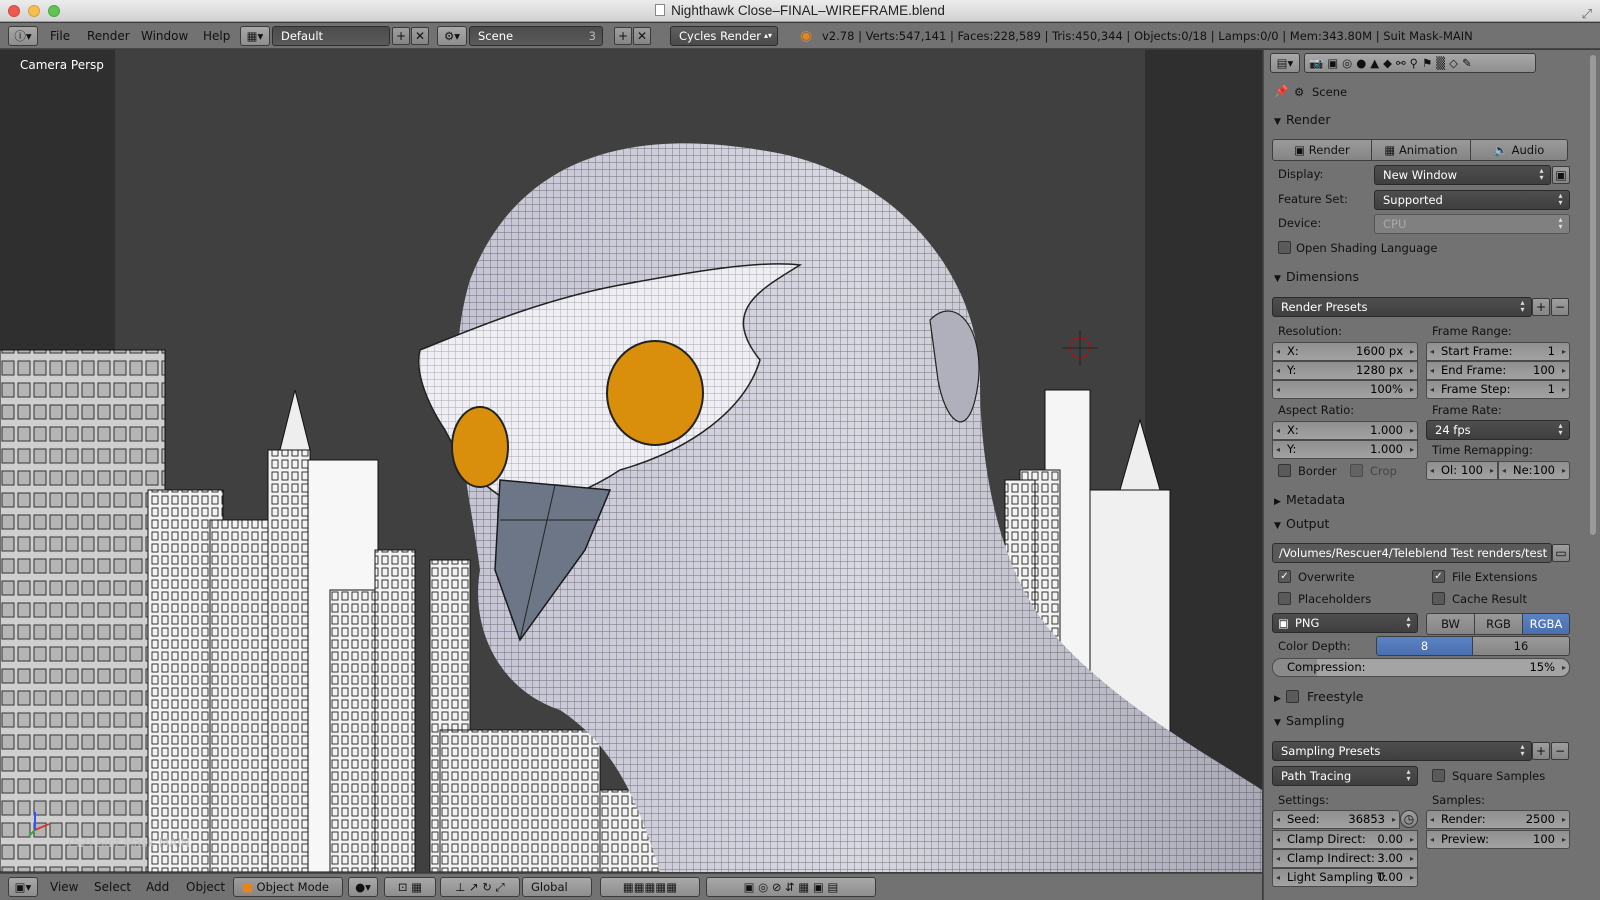 The image size is (1600, 900). What do you see at coordinates (791, 887) in the screenshot?
I see `snap-render-buttons: ▣ ◎ ⊘ ⇵ ▦ ▣ ▤` at bounding box center [791, 887].